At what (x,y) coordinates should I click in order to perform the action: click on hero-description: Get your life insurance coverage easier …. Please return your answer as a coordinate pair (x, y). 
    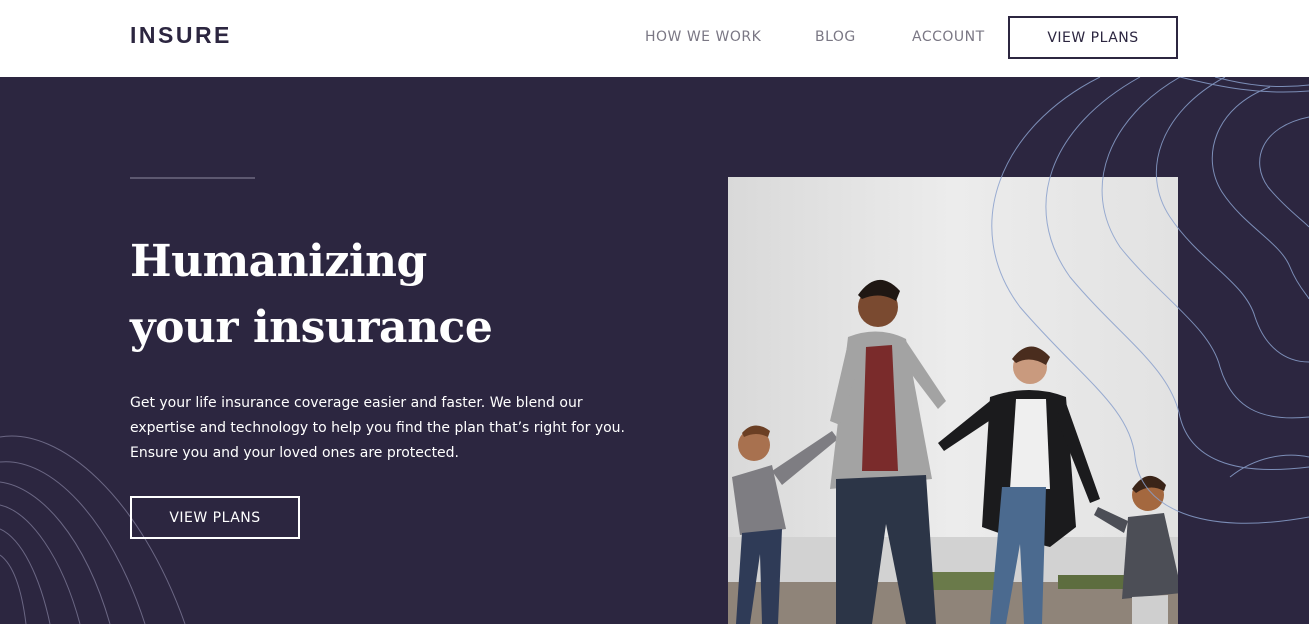
    Looking at the image, I should click on (377, 428).